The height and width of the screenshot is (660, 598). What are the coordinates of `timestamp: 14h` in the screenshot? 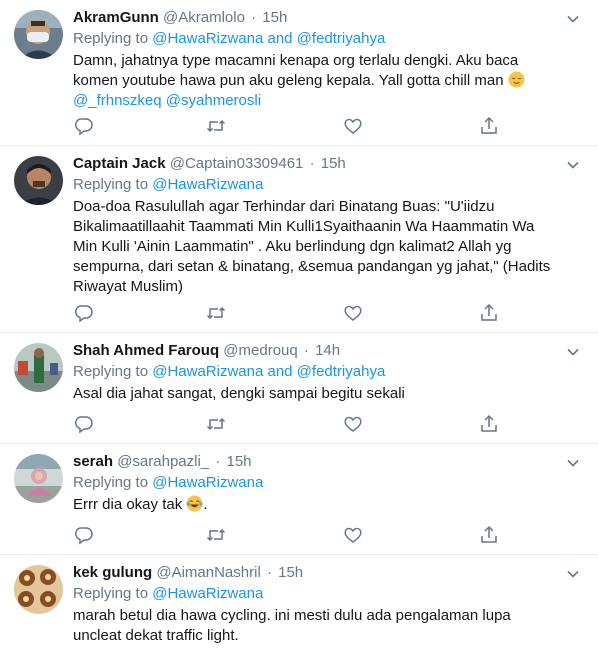 It's located at (327, 350).